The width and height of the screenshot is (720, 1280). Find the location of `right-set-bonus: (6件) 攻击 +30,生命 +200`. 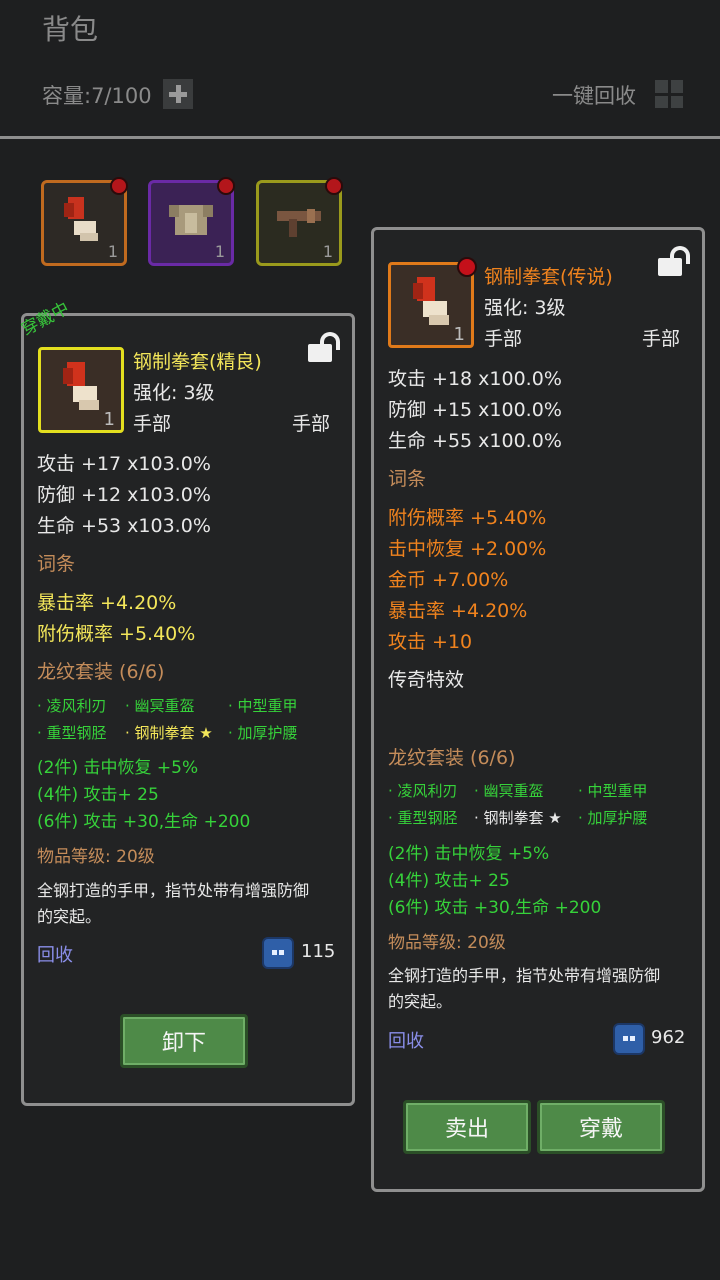

right-set-bonus: (6件) 攻击 +30,生命 +200 is located at coordinates (495, 908).